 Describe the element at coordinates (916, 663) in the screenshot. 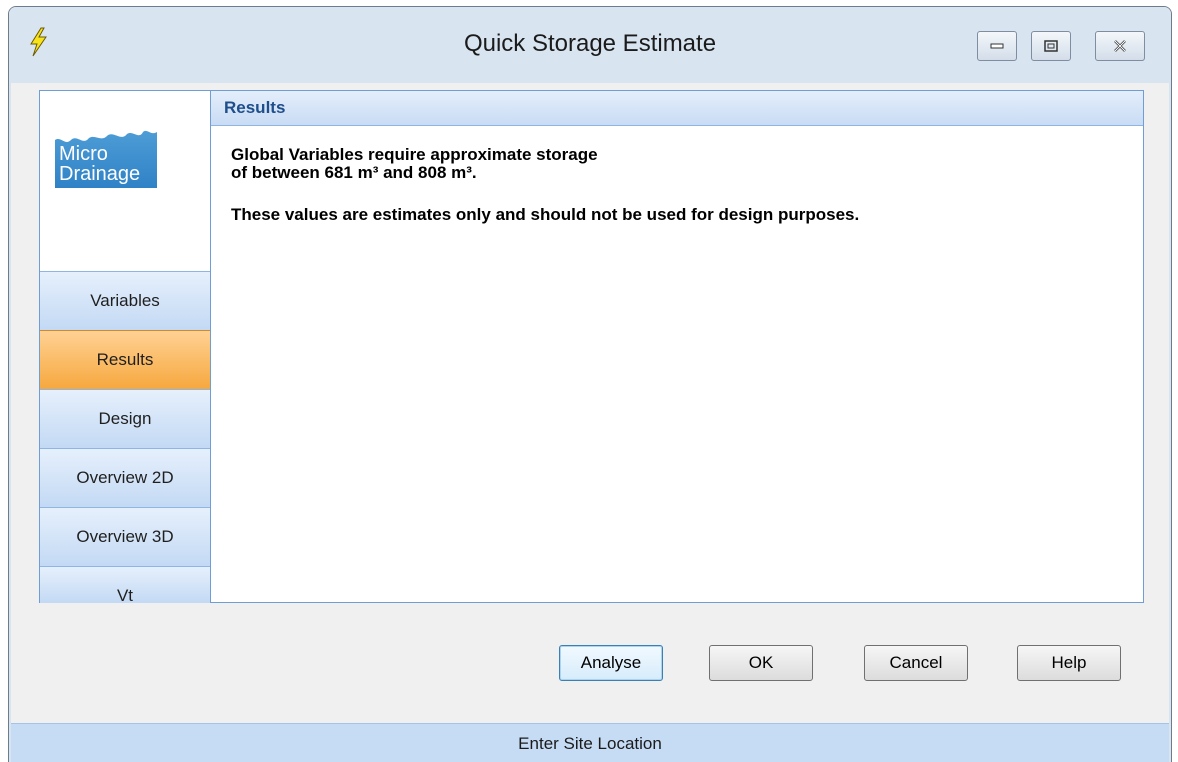

I see `cancel-button: Cancel` at that location.